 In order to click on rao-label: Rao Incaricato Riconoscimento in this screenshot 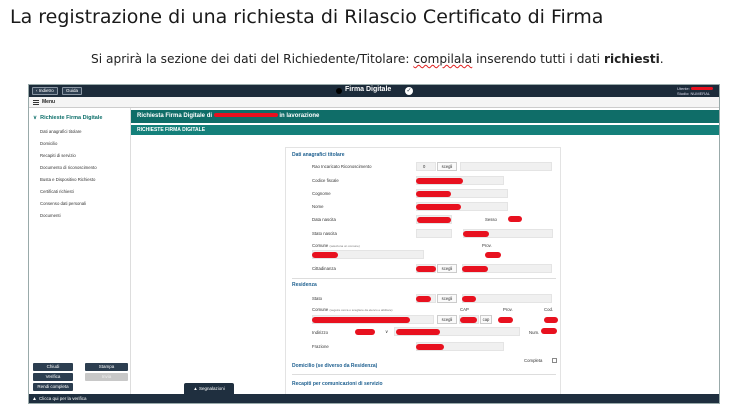, I will do `click(342, 166)`.